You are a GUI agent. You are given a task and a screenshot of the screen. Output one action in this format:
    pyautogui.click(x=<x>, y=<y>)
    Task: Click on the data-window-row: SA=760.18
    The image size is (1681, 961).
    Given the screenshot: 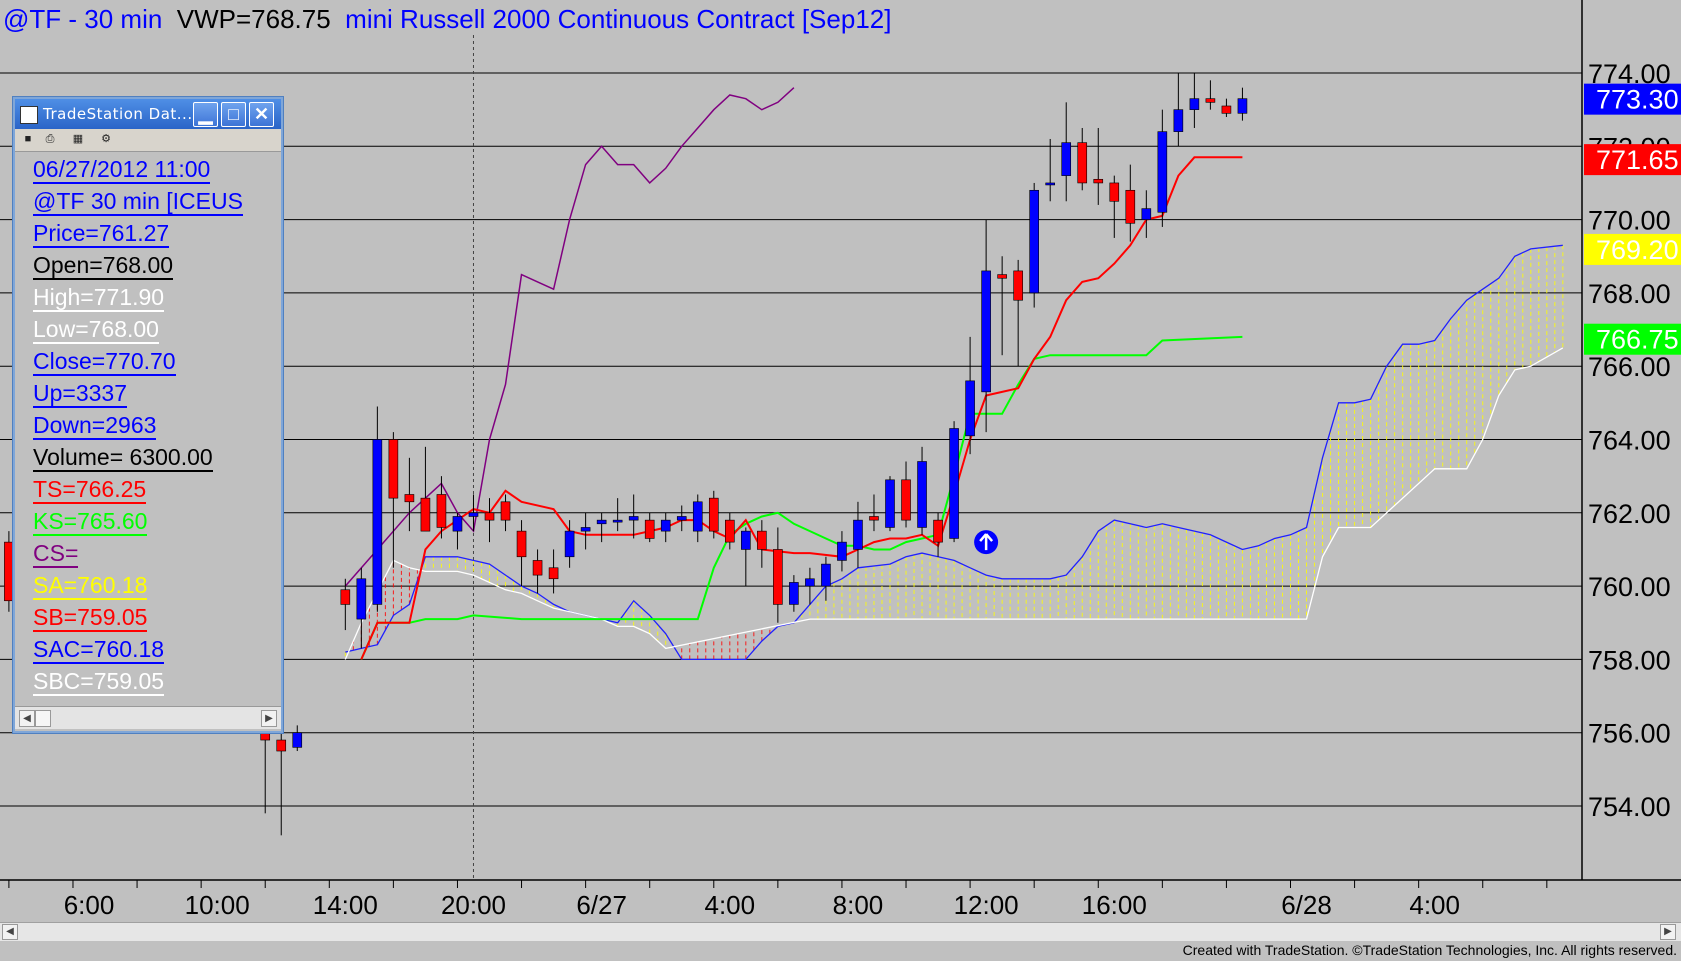 What is the action you would take?
    pyautogui.click(x=90, y=587)
    